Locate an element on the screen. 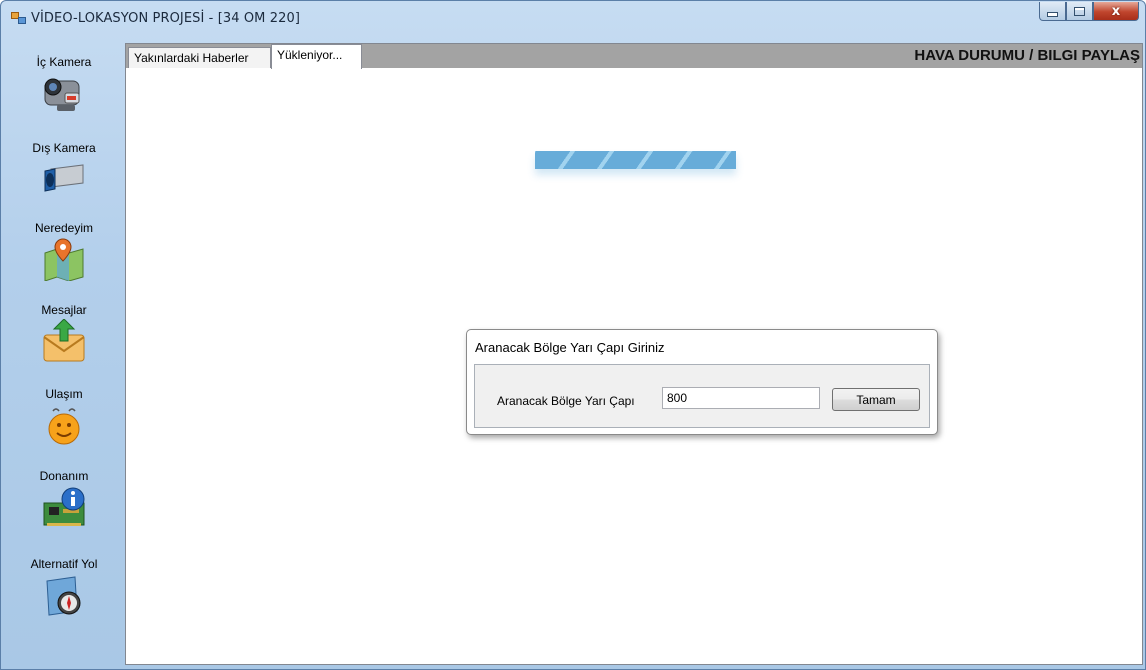 This screenshot has width=1146, height=670. sidebar-item-ulasim: Ulaşım is located at coordinates (64, 417).